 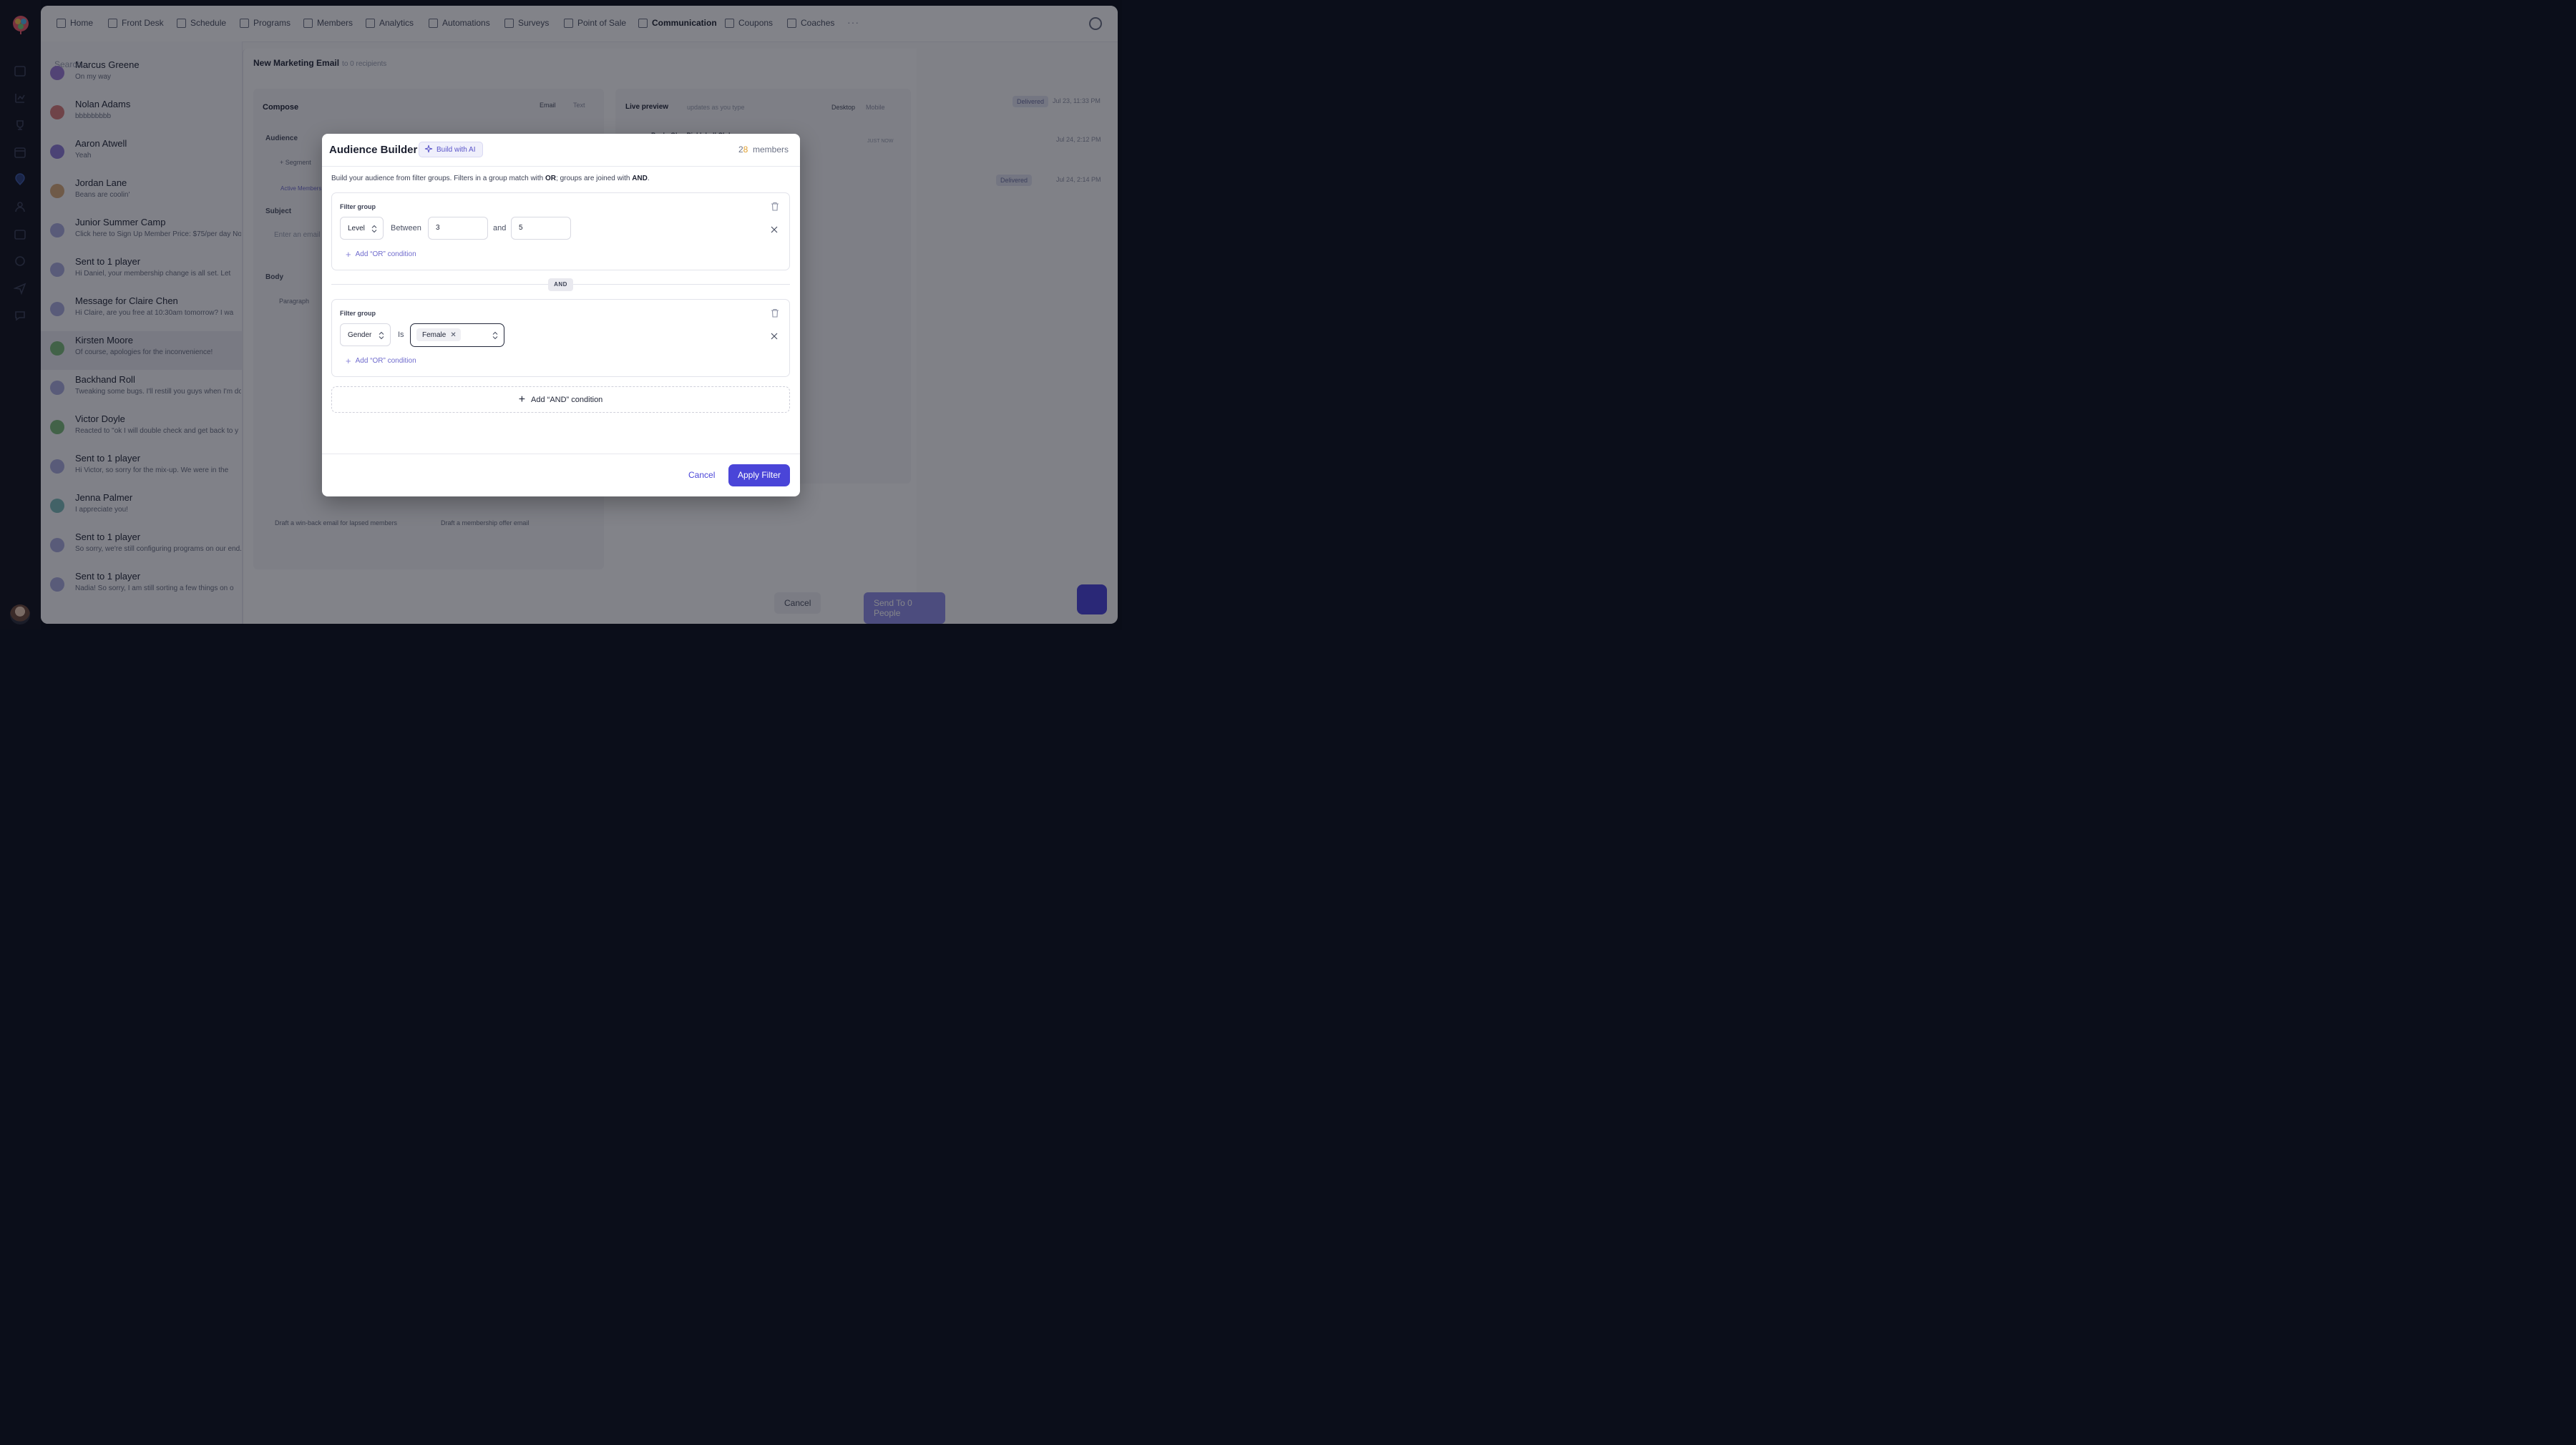 I want to click on joiner-label: and, so click(x=500, y=228).